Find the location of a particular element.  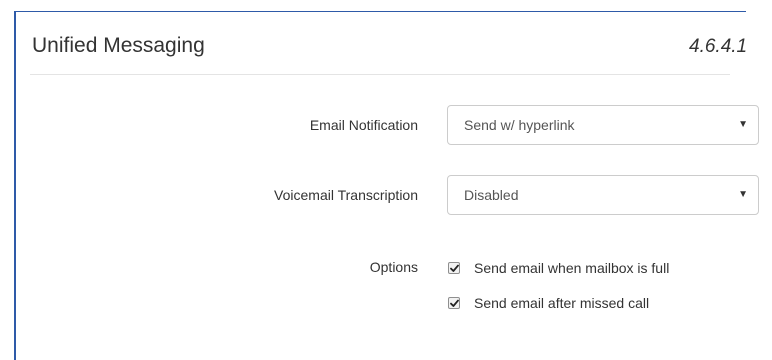

mailbox-full-checkbox is located at coordinates (454, 268).